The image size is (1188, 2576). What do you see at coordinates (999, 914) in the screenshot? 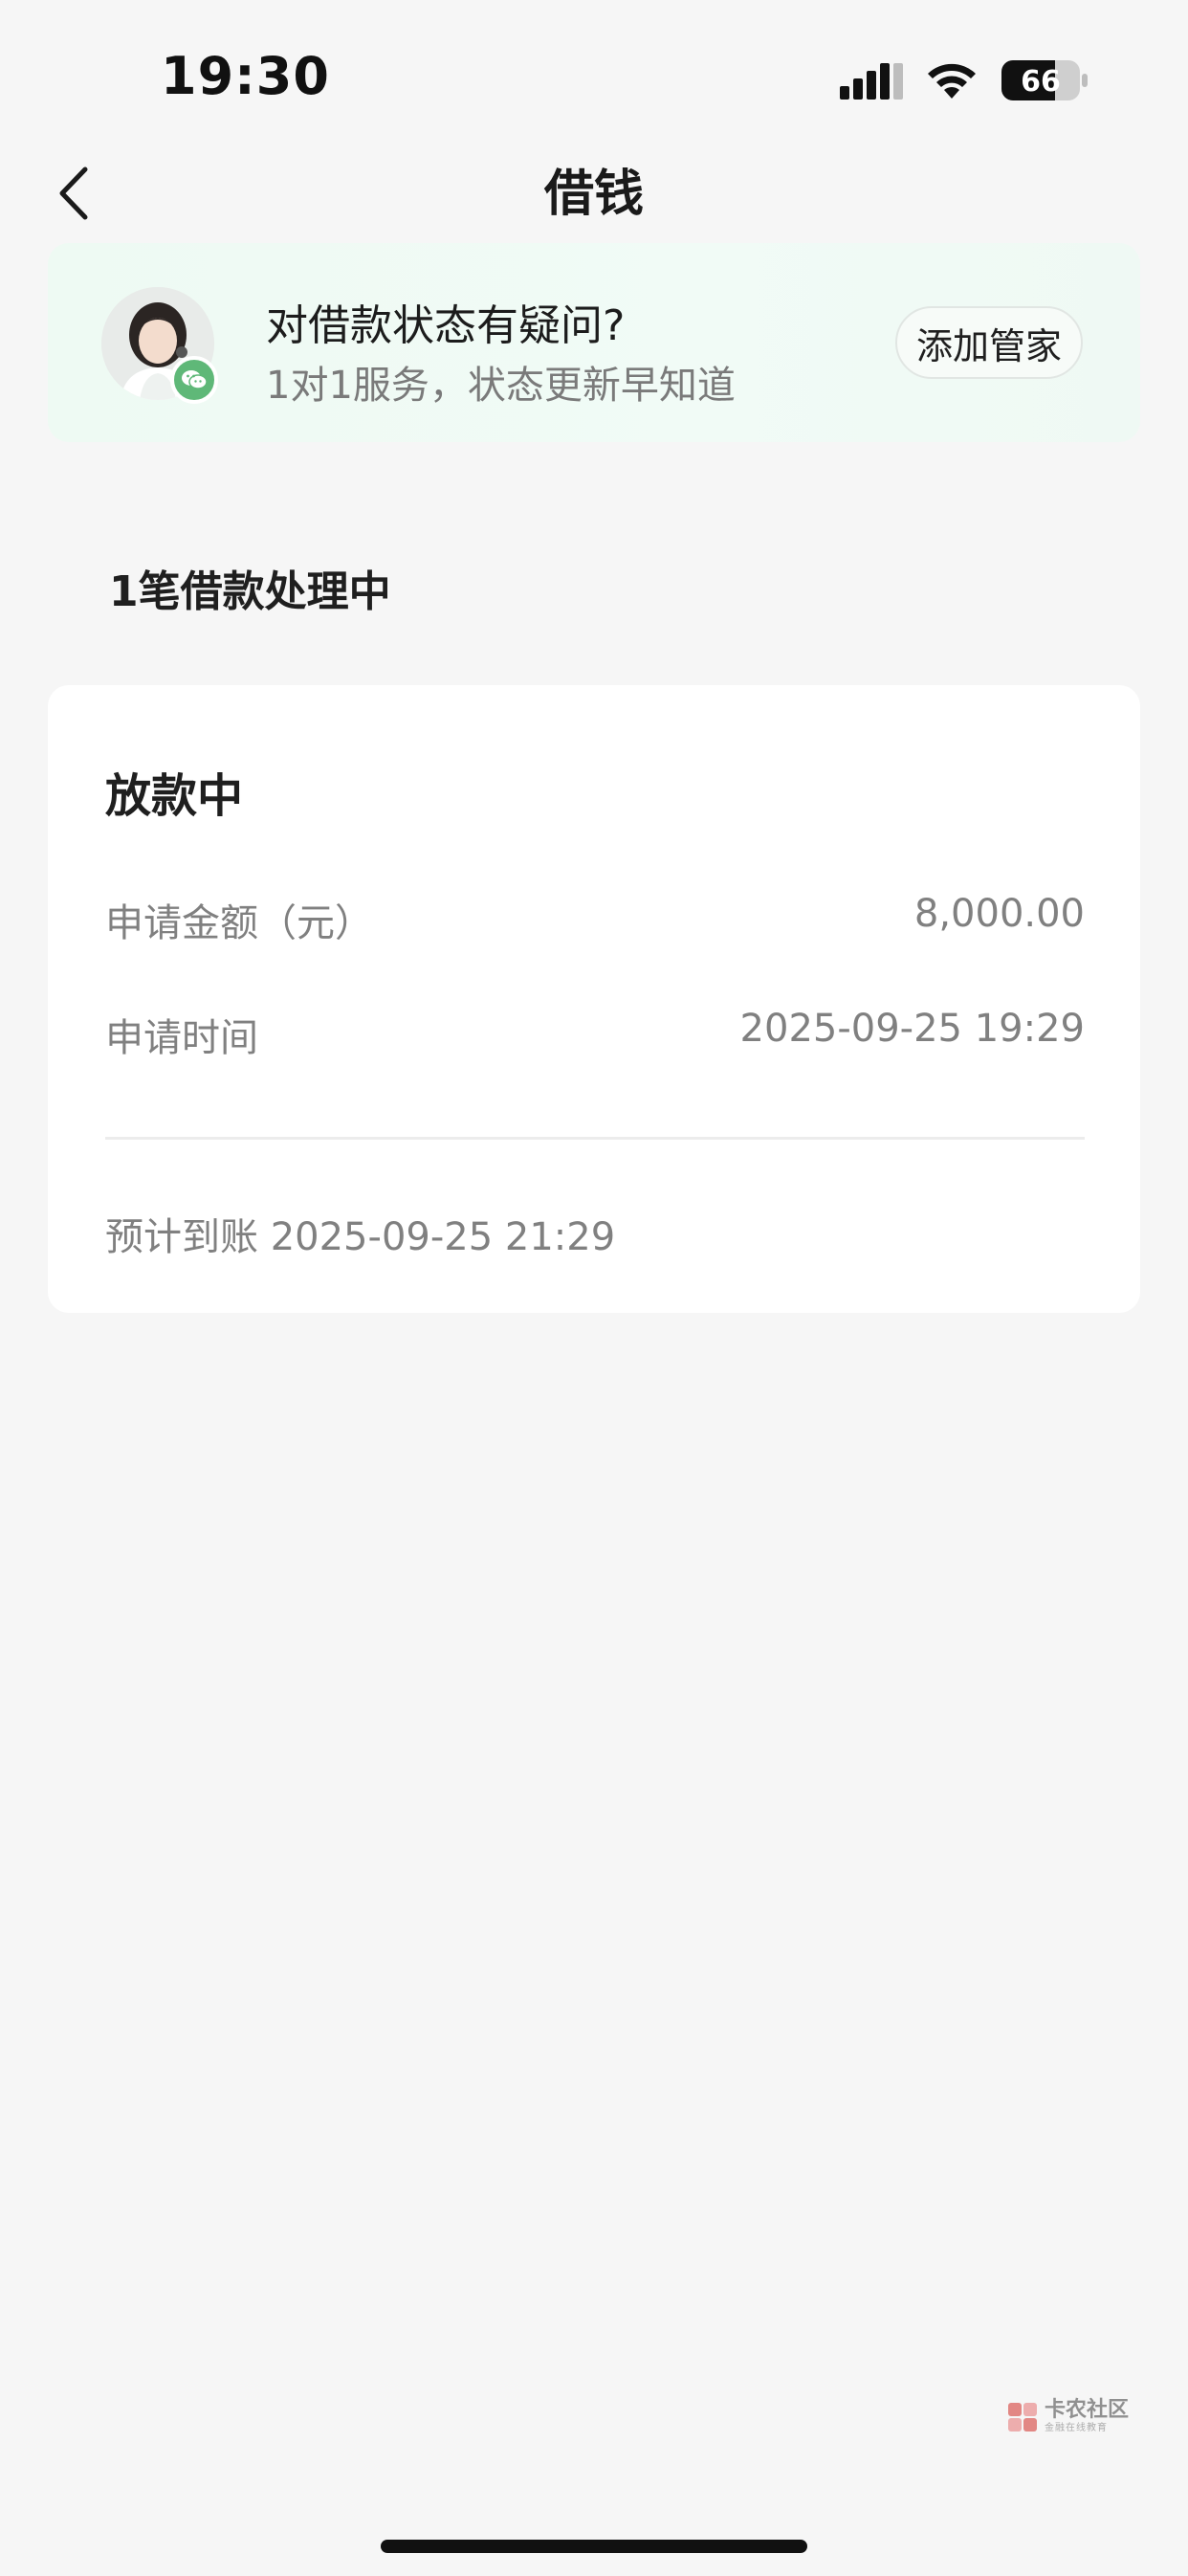
I see `amount-value: 8,000.00` at bounding box center [999, 914].